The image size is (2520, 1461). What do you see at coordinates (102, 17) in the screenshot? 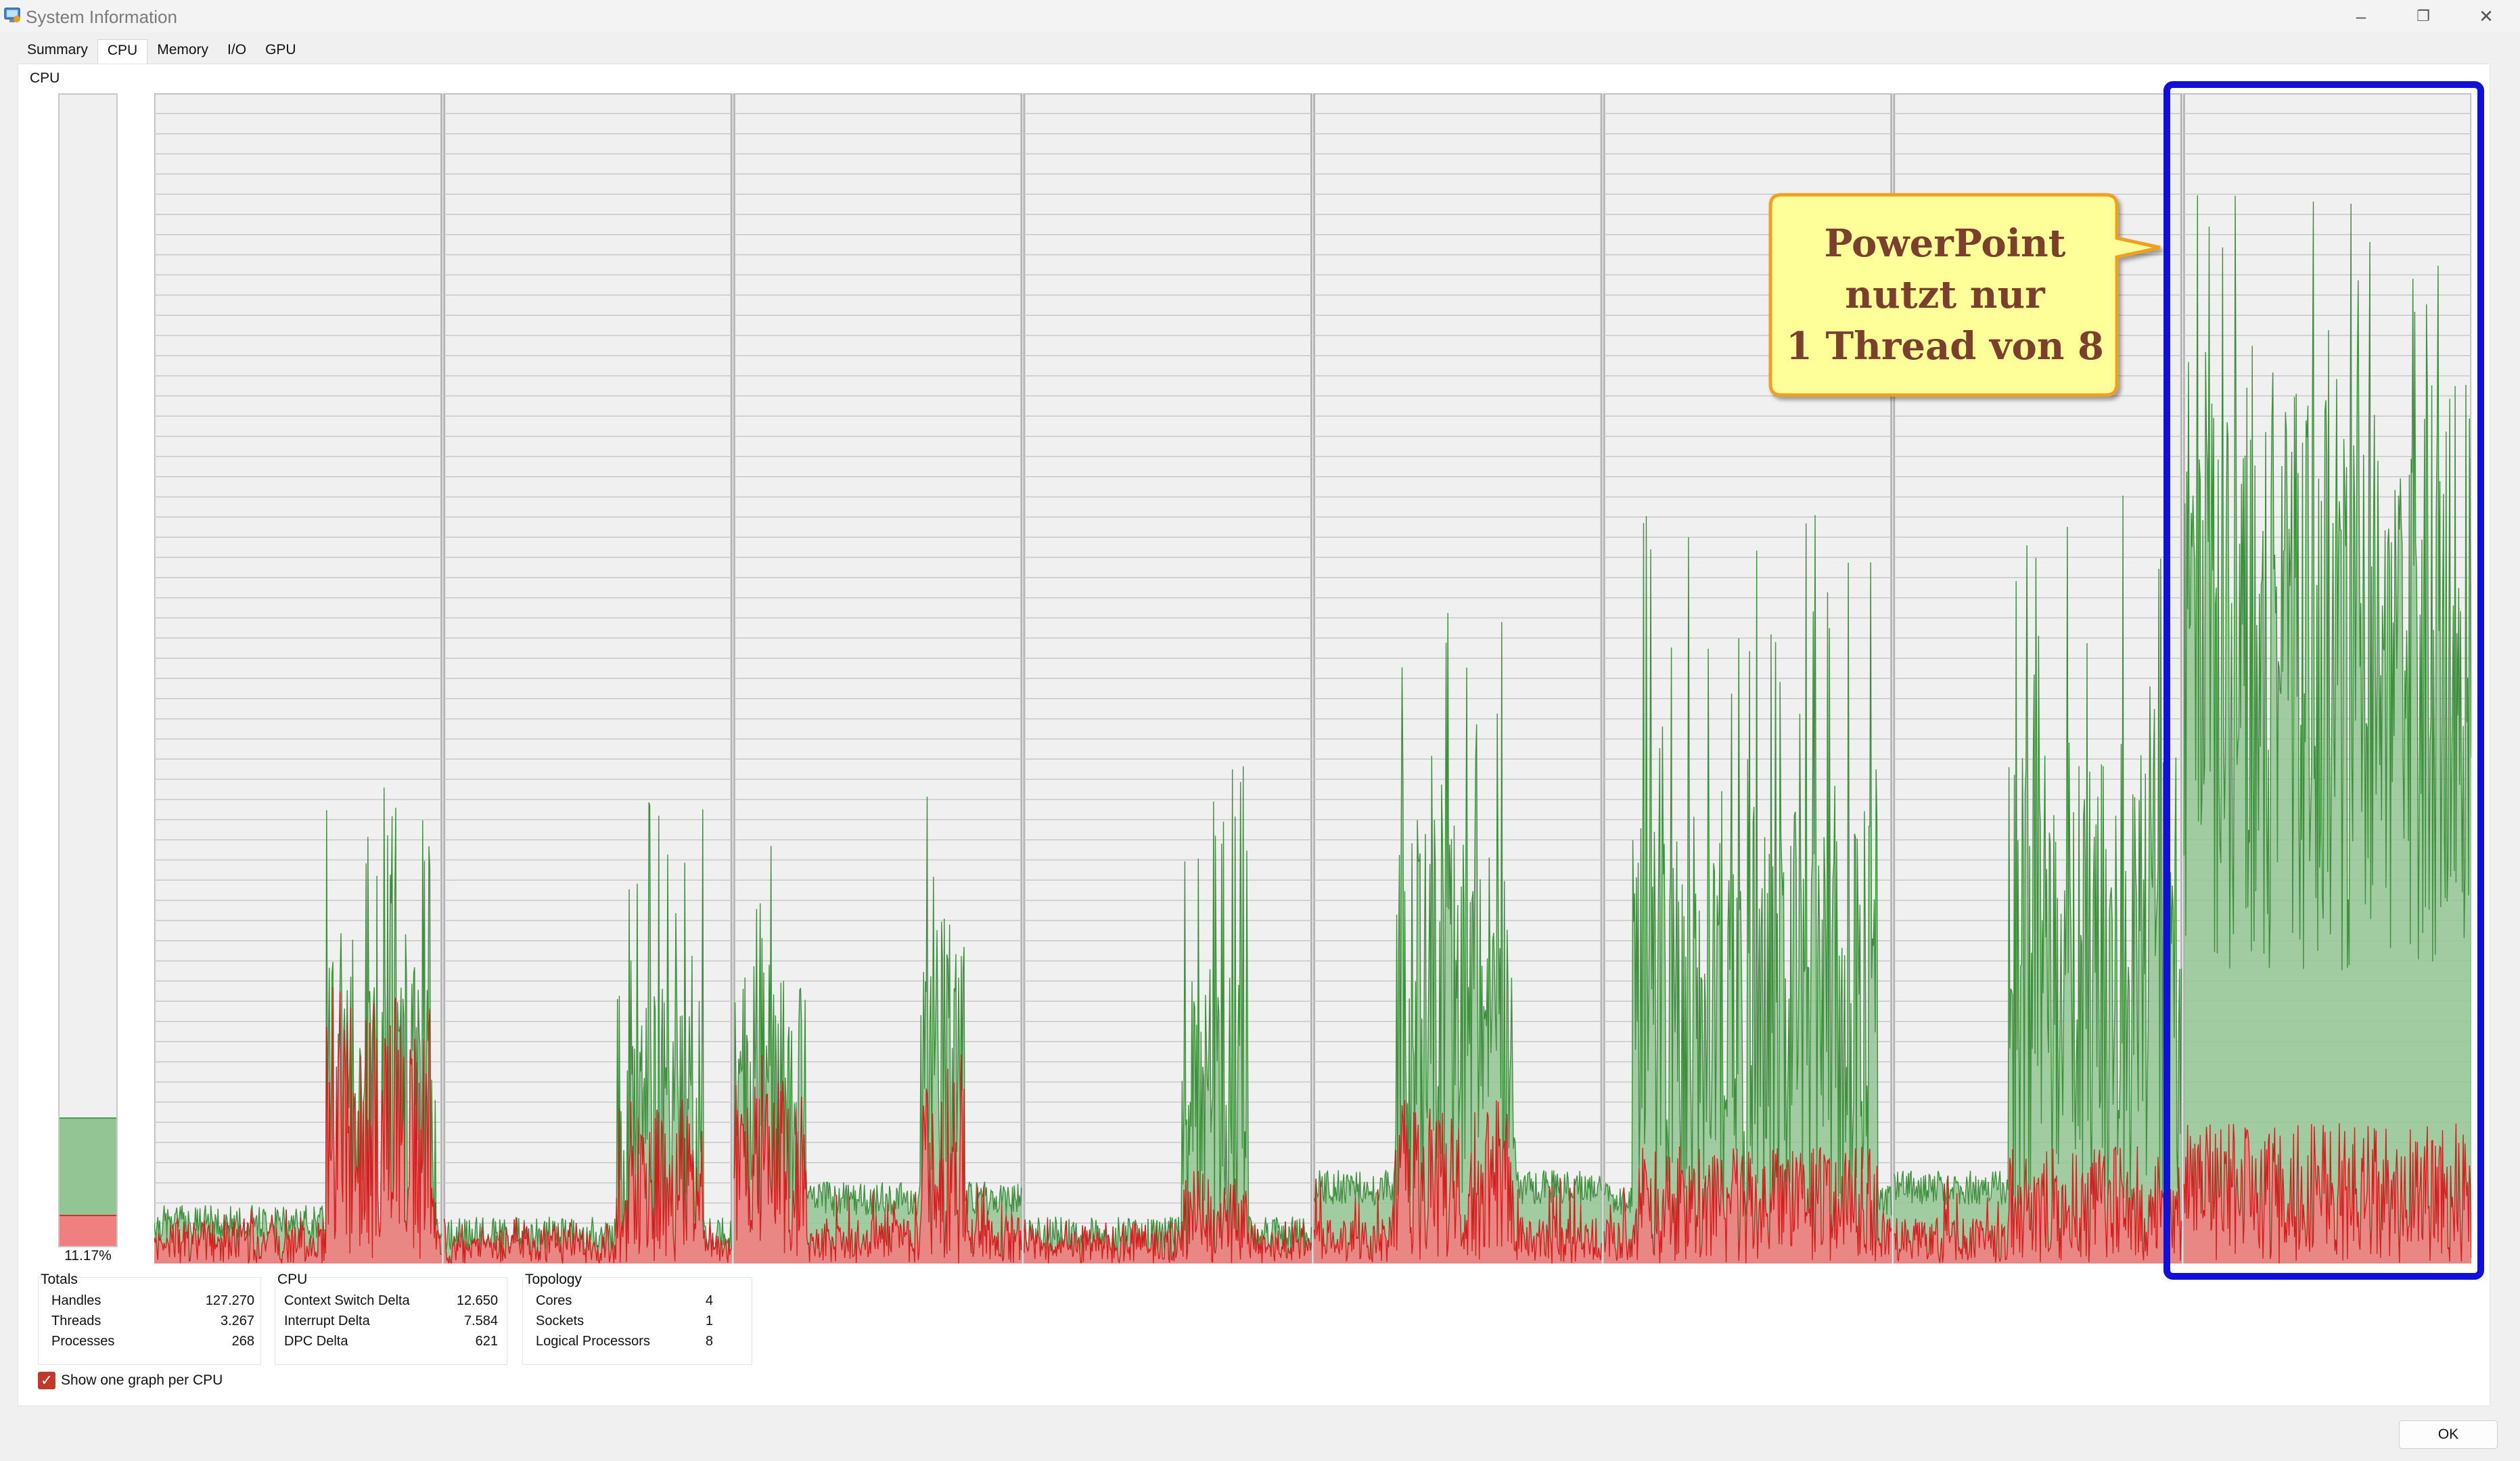
I see `window-title: System Information` at bounding box center [102, 17].